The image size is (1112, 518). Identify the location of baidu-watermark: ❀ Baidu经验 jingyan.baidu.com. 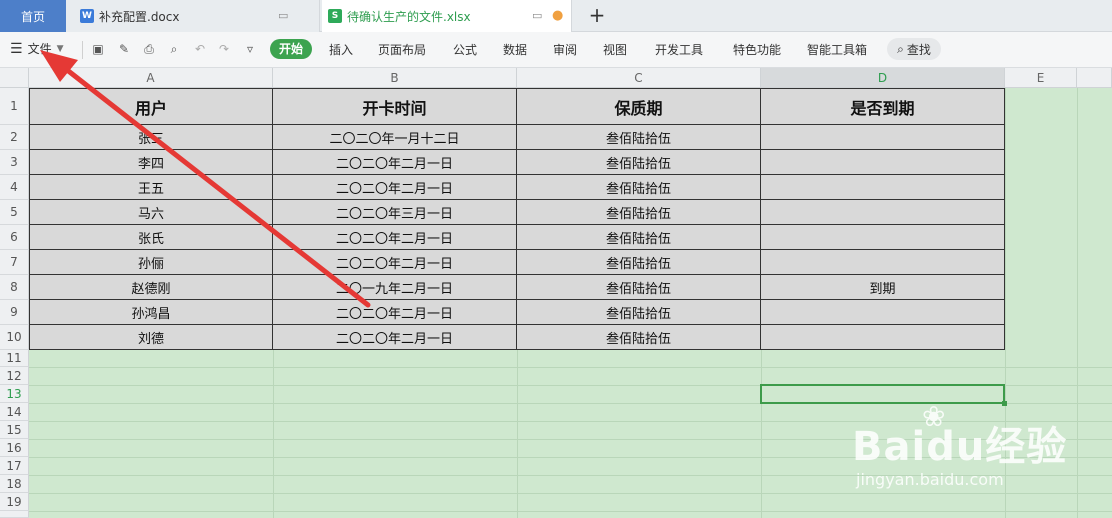
(972, 450).